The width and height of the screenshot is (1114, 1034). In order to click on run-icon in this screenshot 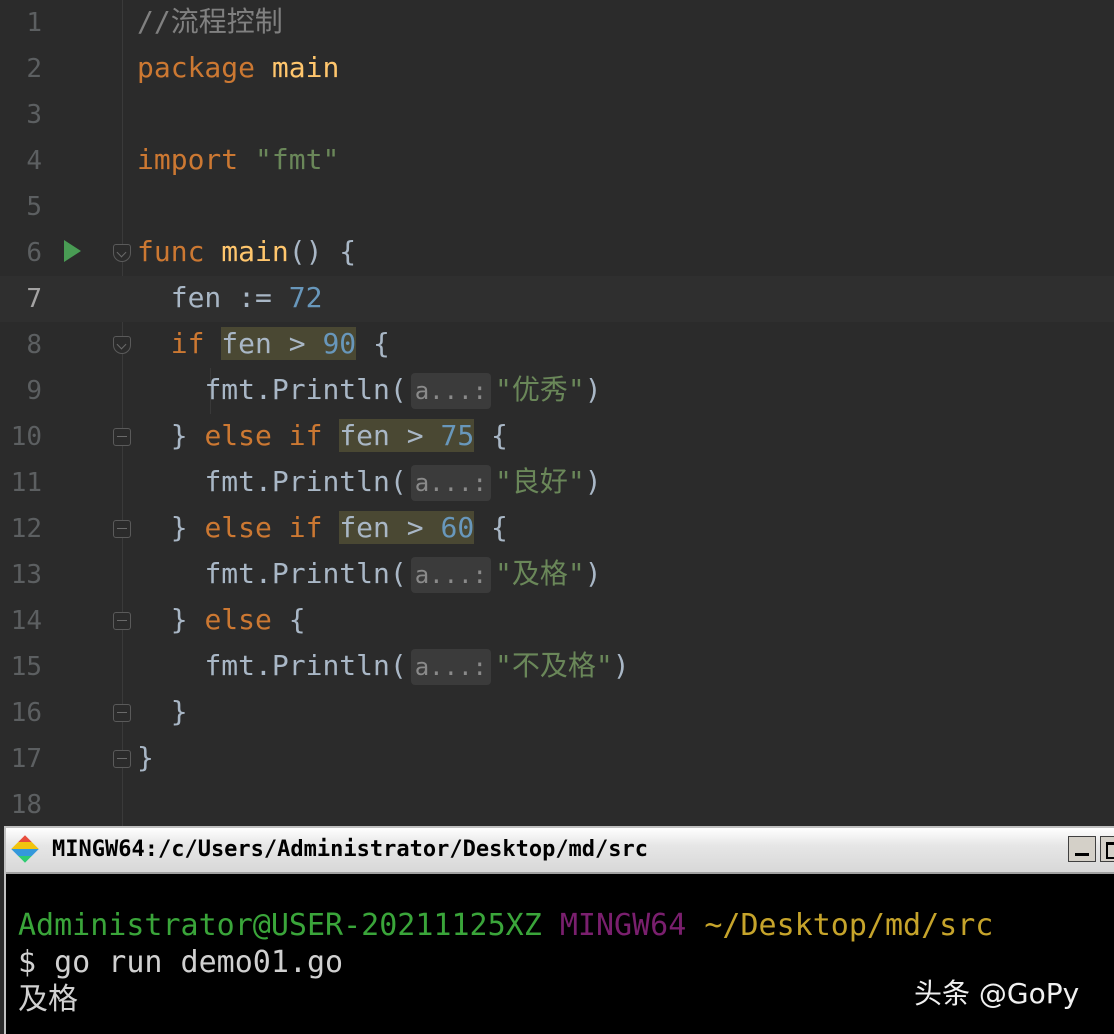, I will do `click(72, 251)`.